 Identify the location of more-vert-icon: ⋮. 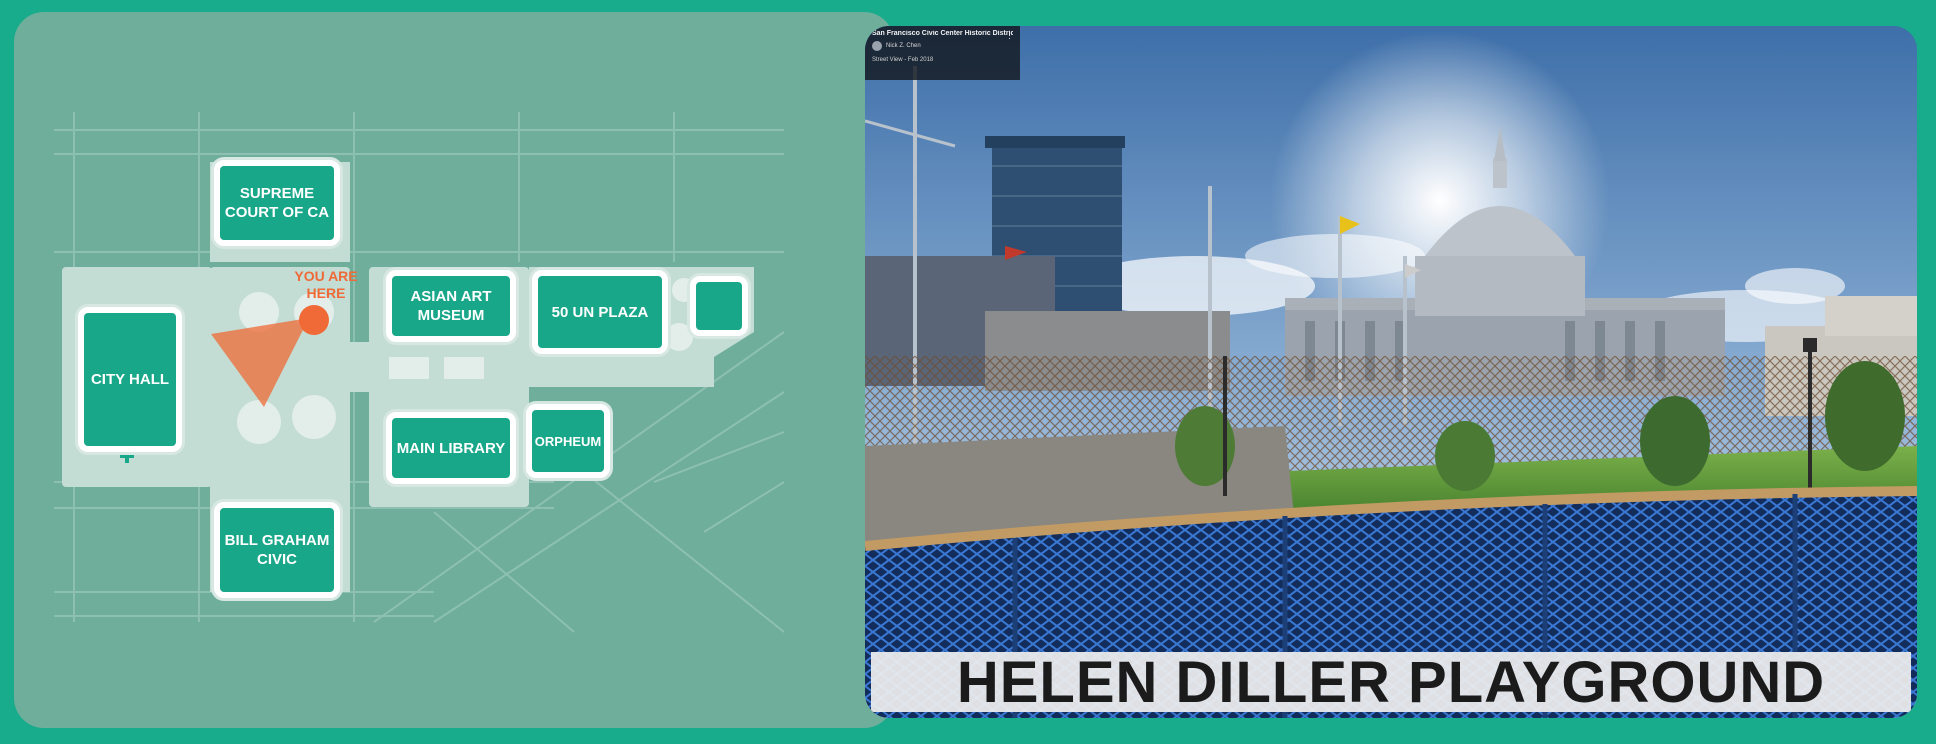
(1009, 35).